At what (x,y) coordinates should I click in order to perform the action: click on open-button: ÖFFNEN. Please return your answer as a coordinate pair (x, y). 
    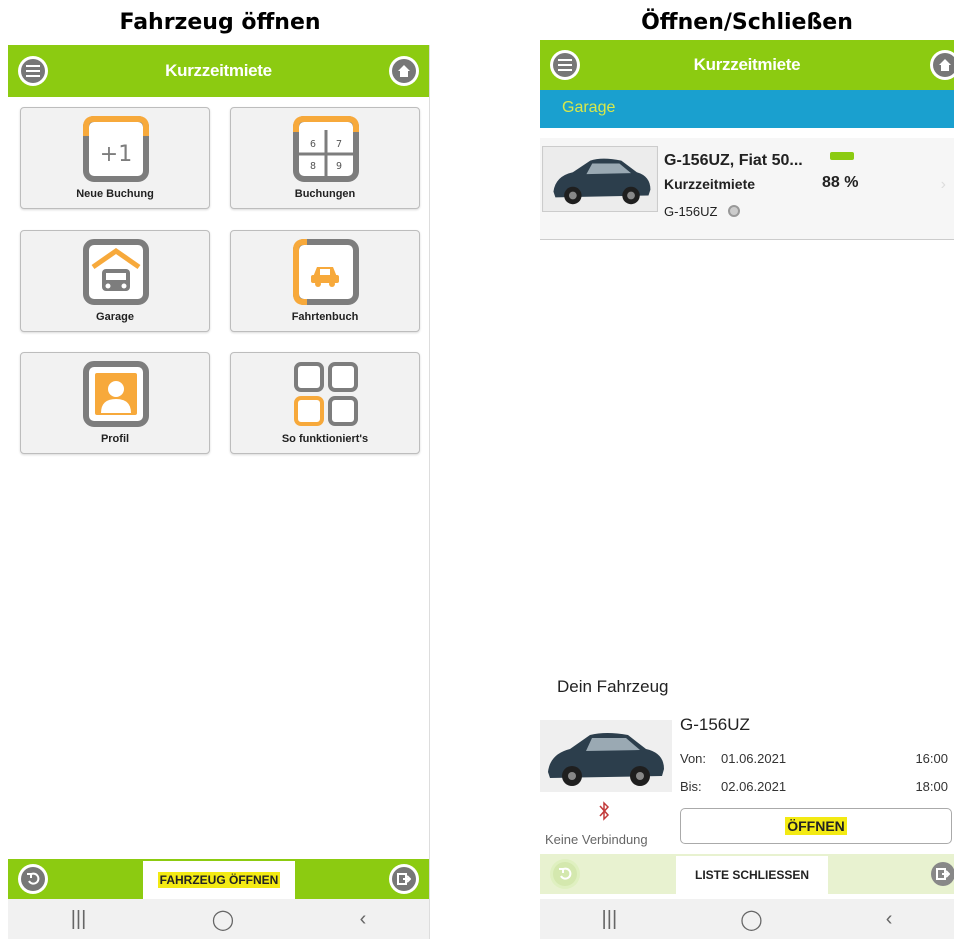
    Looking at the image, I should click on (816, 826).